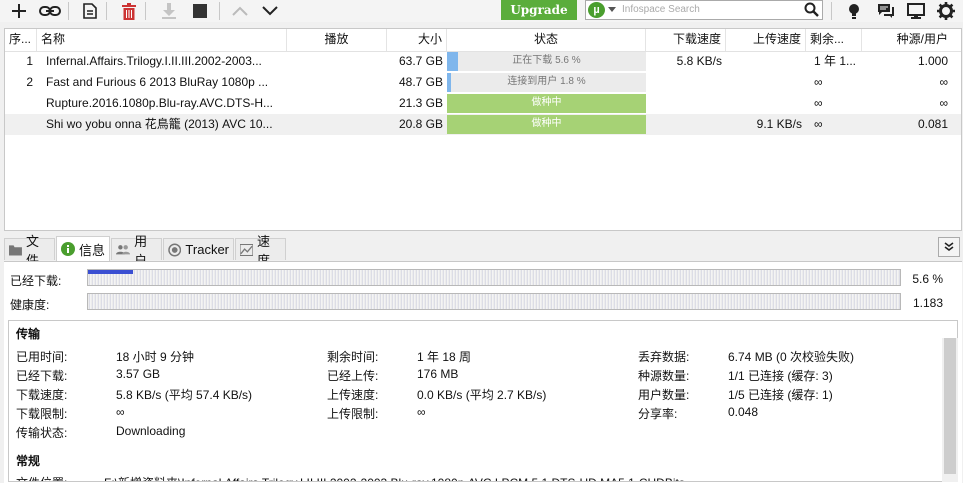 The height and width of the screenshot is (483, 963). I want to click on download-limit-label: 下载限制:, so click(42, 414).